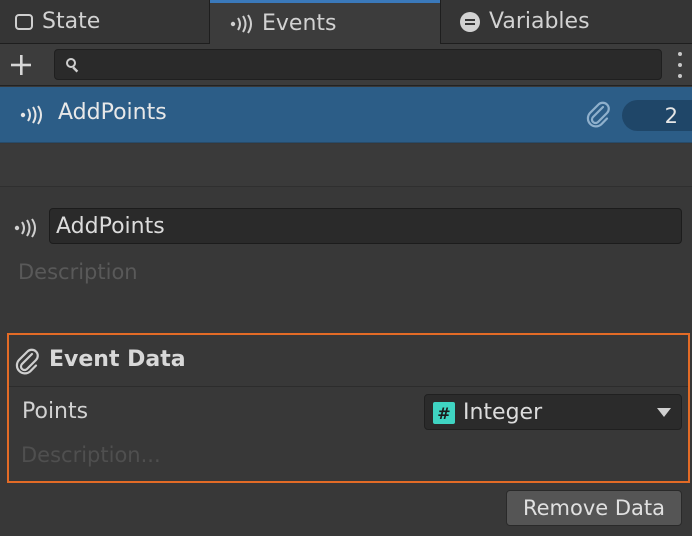 The width and height of the screenshot is (692, 536). Describe the element at coordinates (503, 412) in the screenshot. I see `param-type-value: Integer` at that location.